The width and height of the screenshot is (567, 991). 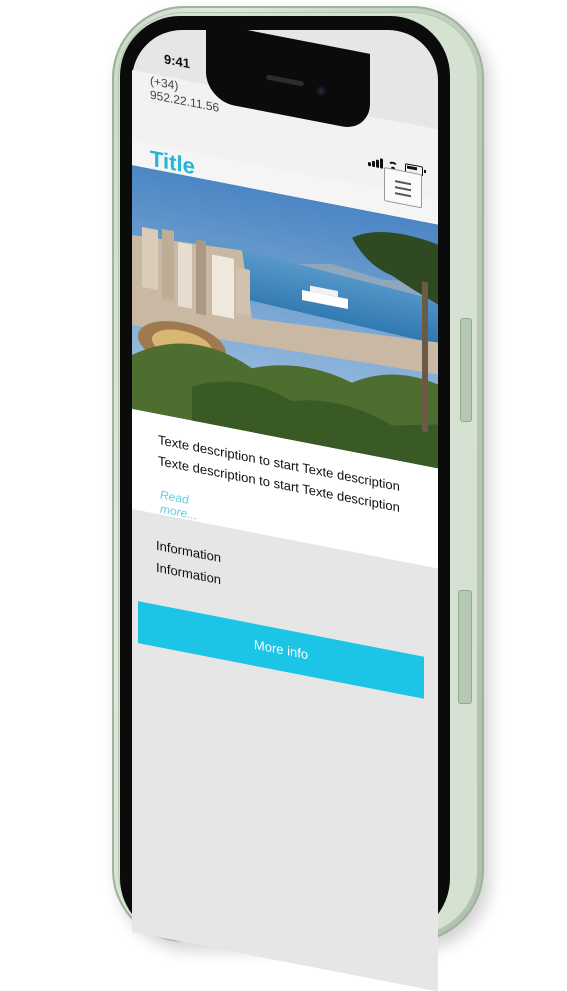 I want to click on volume-button, so click(x=465, y=647).